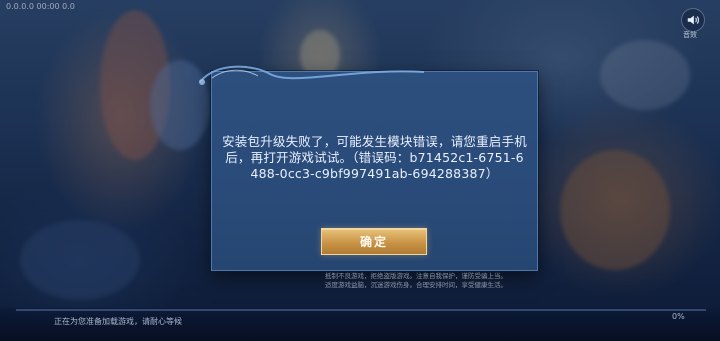 Image resolution: width=720 pixels, height=341 pixels. I want to click on status-text: 0.0.0.0 00:00 0.0, so click(40, 6).